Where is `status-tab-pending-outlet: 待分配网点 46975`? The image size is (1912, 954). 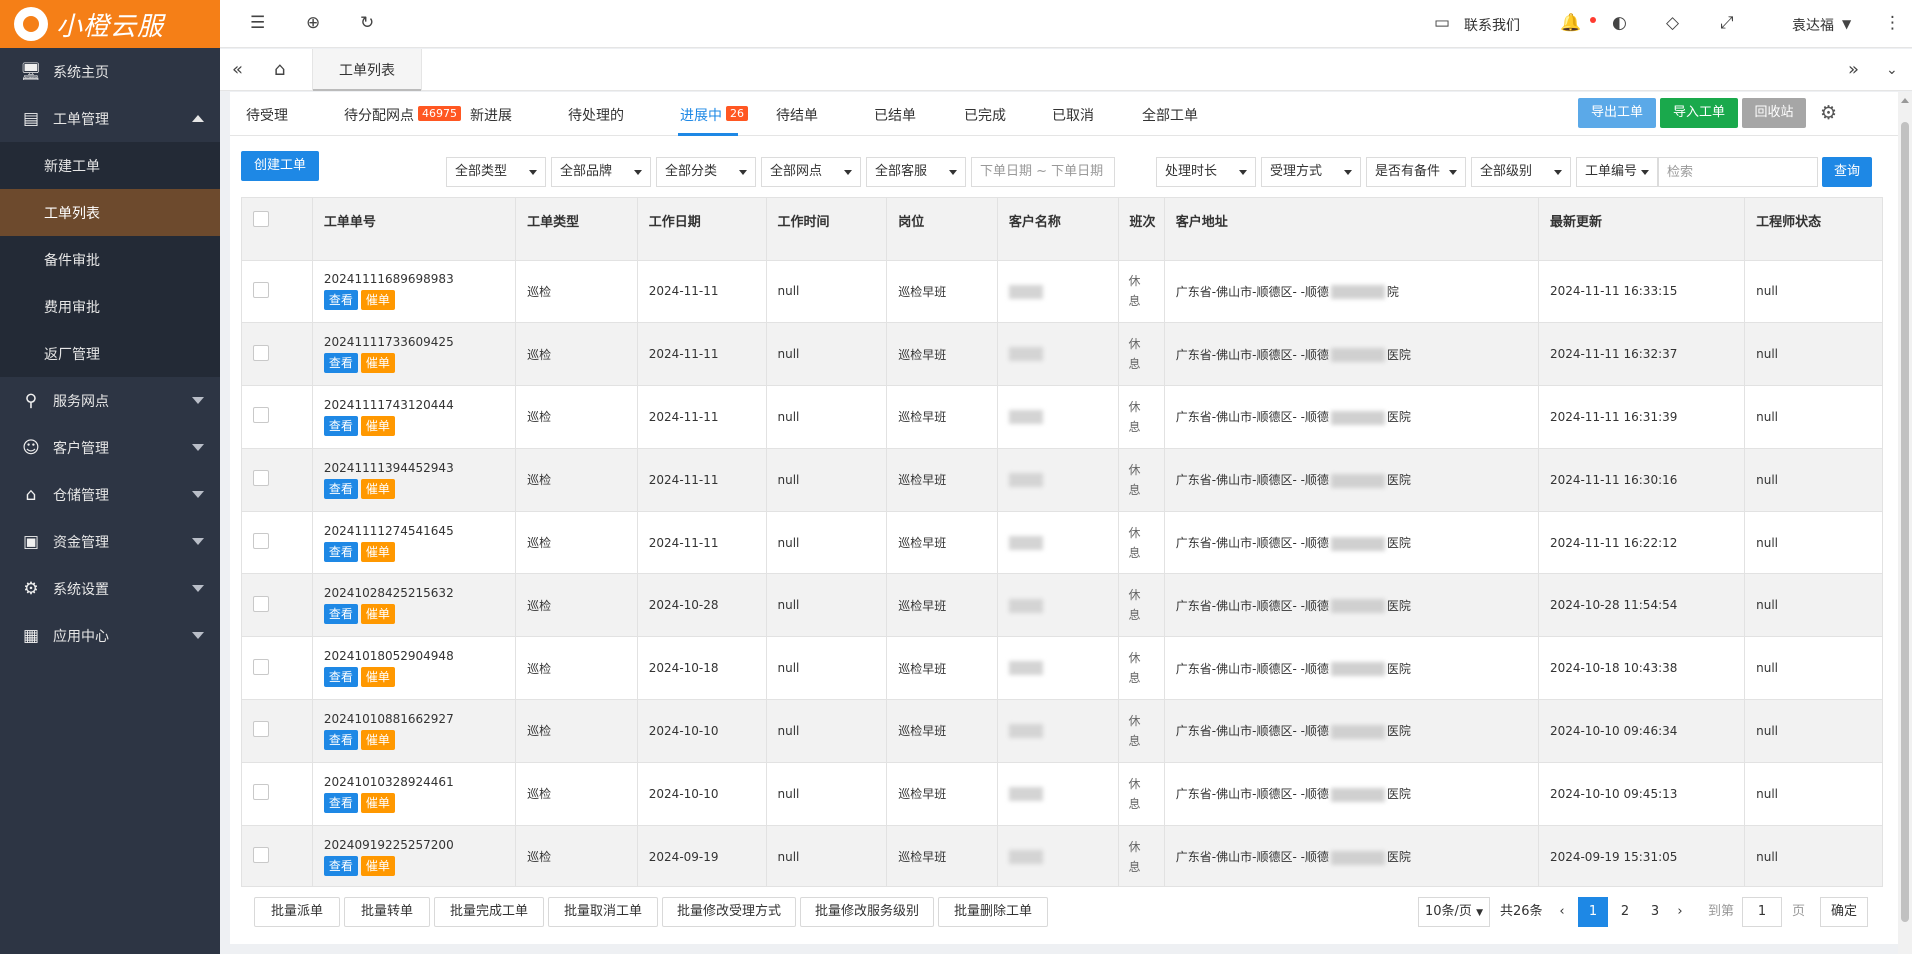
status-tab-pending-outlet: 待分配网点 46975 is located at coordinates (402, 115).